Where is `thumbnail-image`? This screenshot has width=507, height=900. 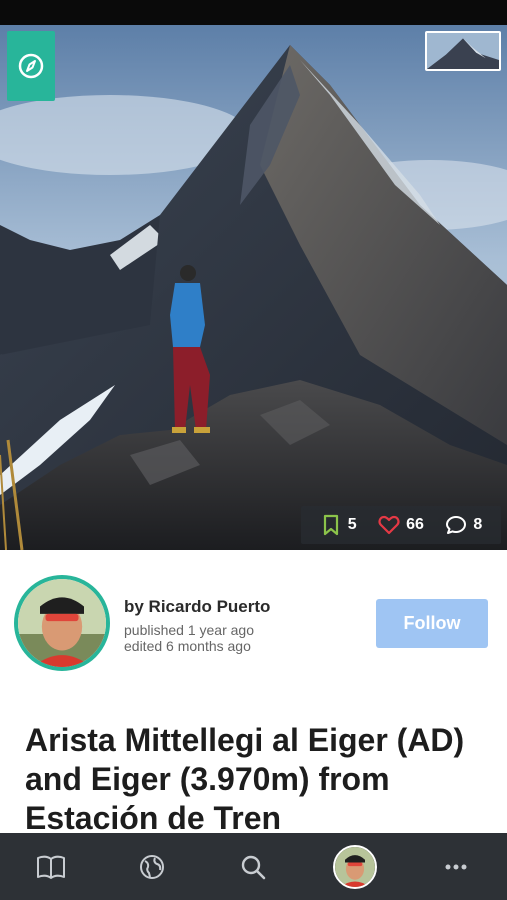
thumbnail-image is located at coordinates (463, 51).